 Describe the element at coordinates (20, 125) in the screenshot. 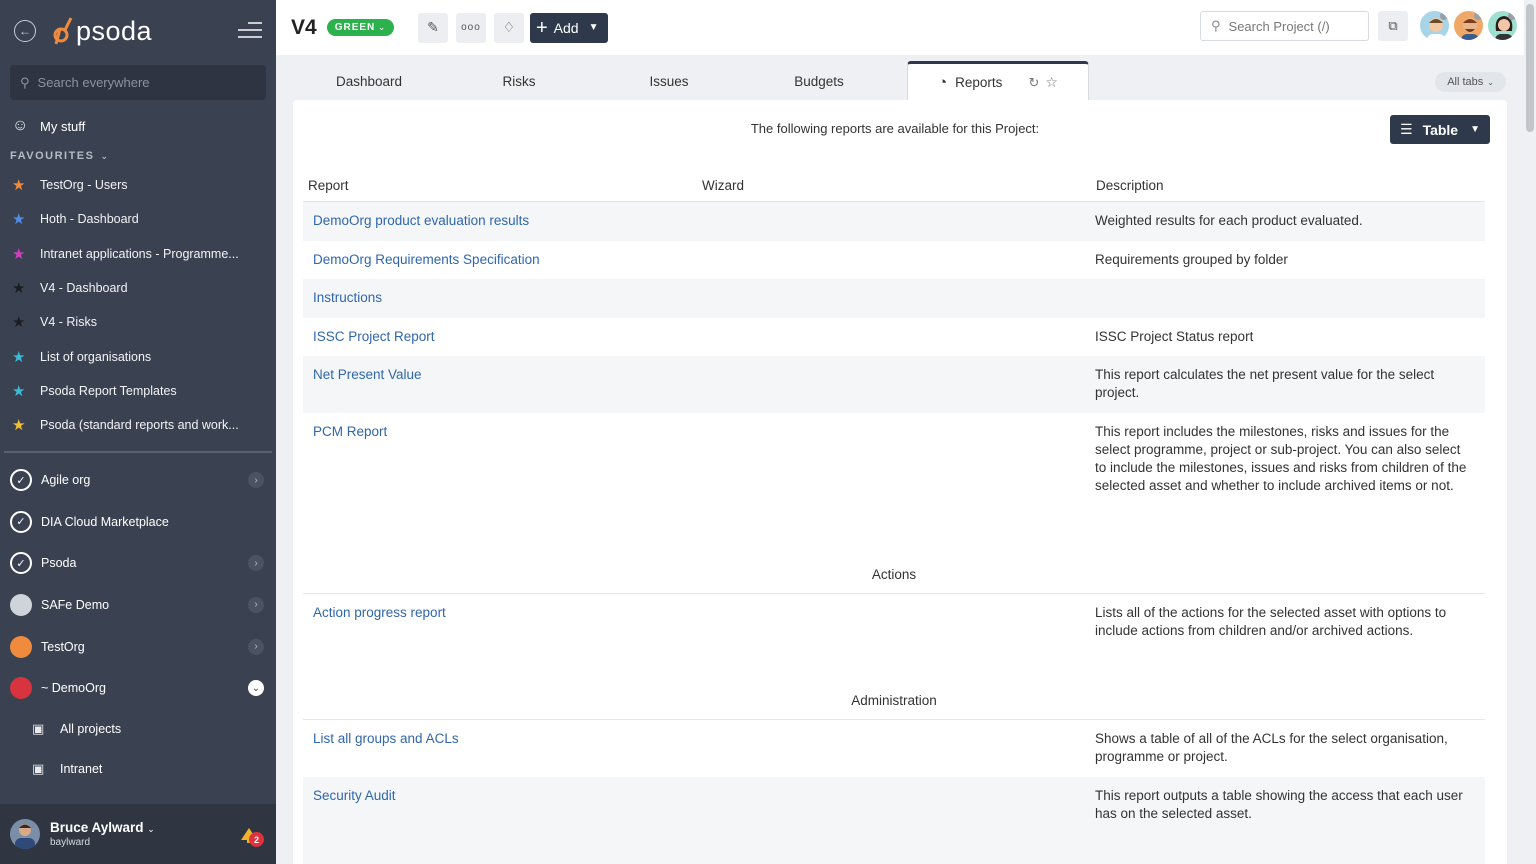

I see `user-icon: ☺` at that location.